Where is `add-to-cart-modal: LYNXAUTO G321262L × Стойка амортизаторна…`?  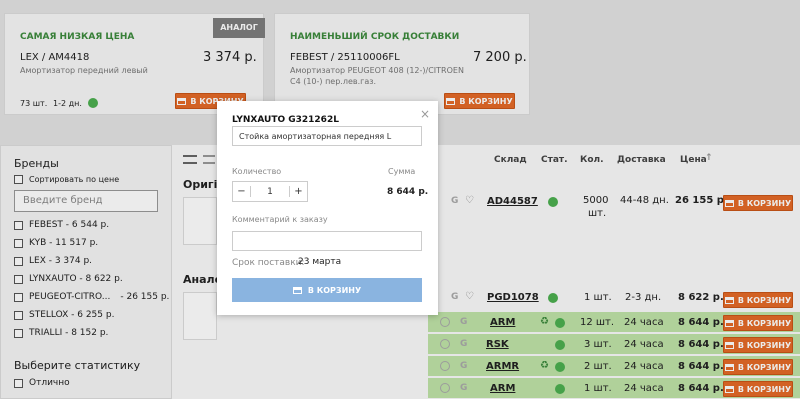
add-to-cart-modal: LYNXAUTO G321262L × Стойка амортизаторна… is located at coordinates (327, 208).